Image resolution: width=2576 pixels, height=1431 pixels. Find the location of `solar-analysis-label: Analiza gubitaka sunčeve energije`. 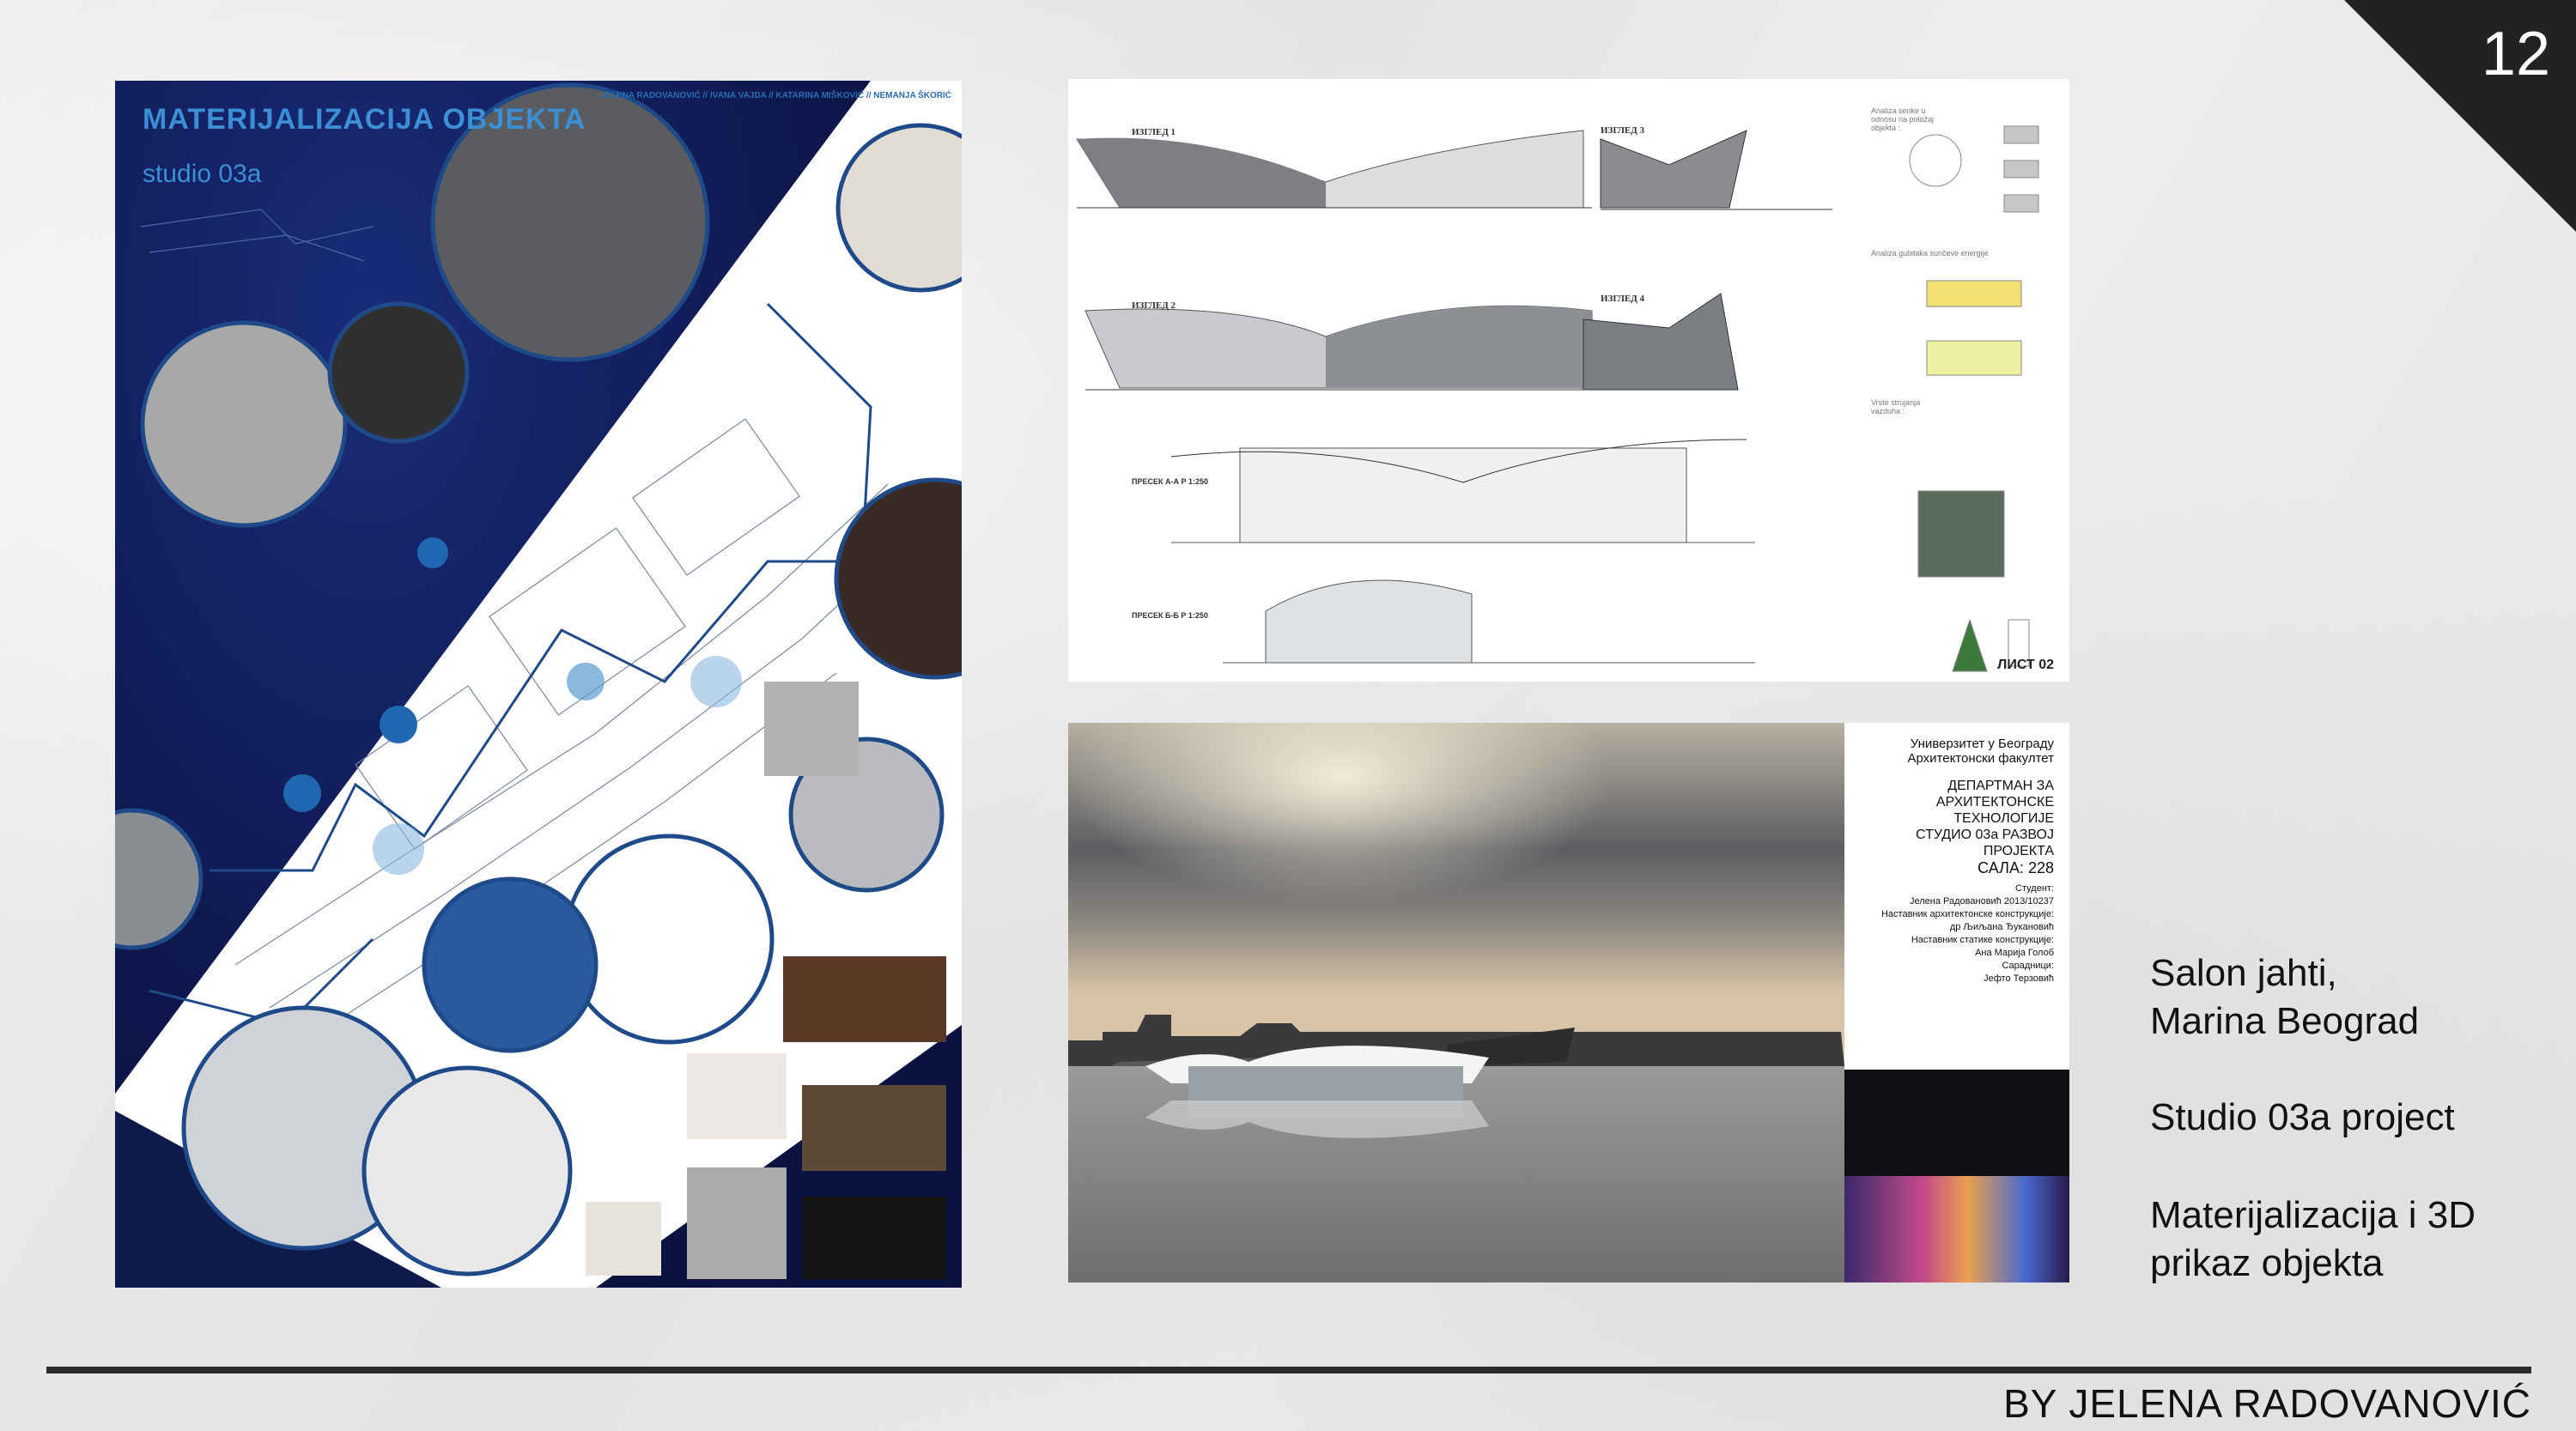

solar-analysis-label: Analiza gubitaka sunčeve energije is located at coordinates (1930, 254).